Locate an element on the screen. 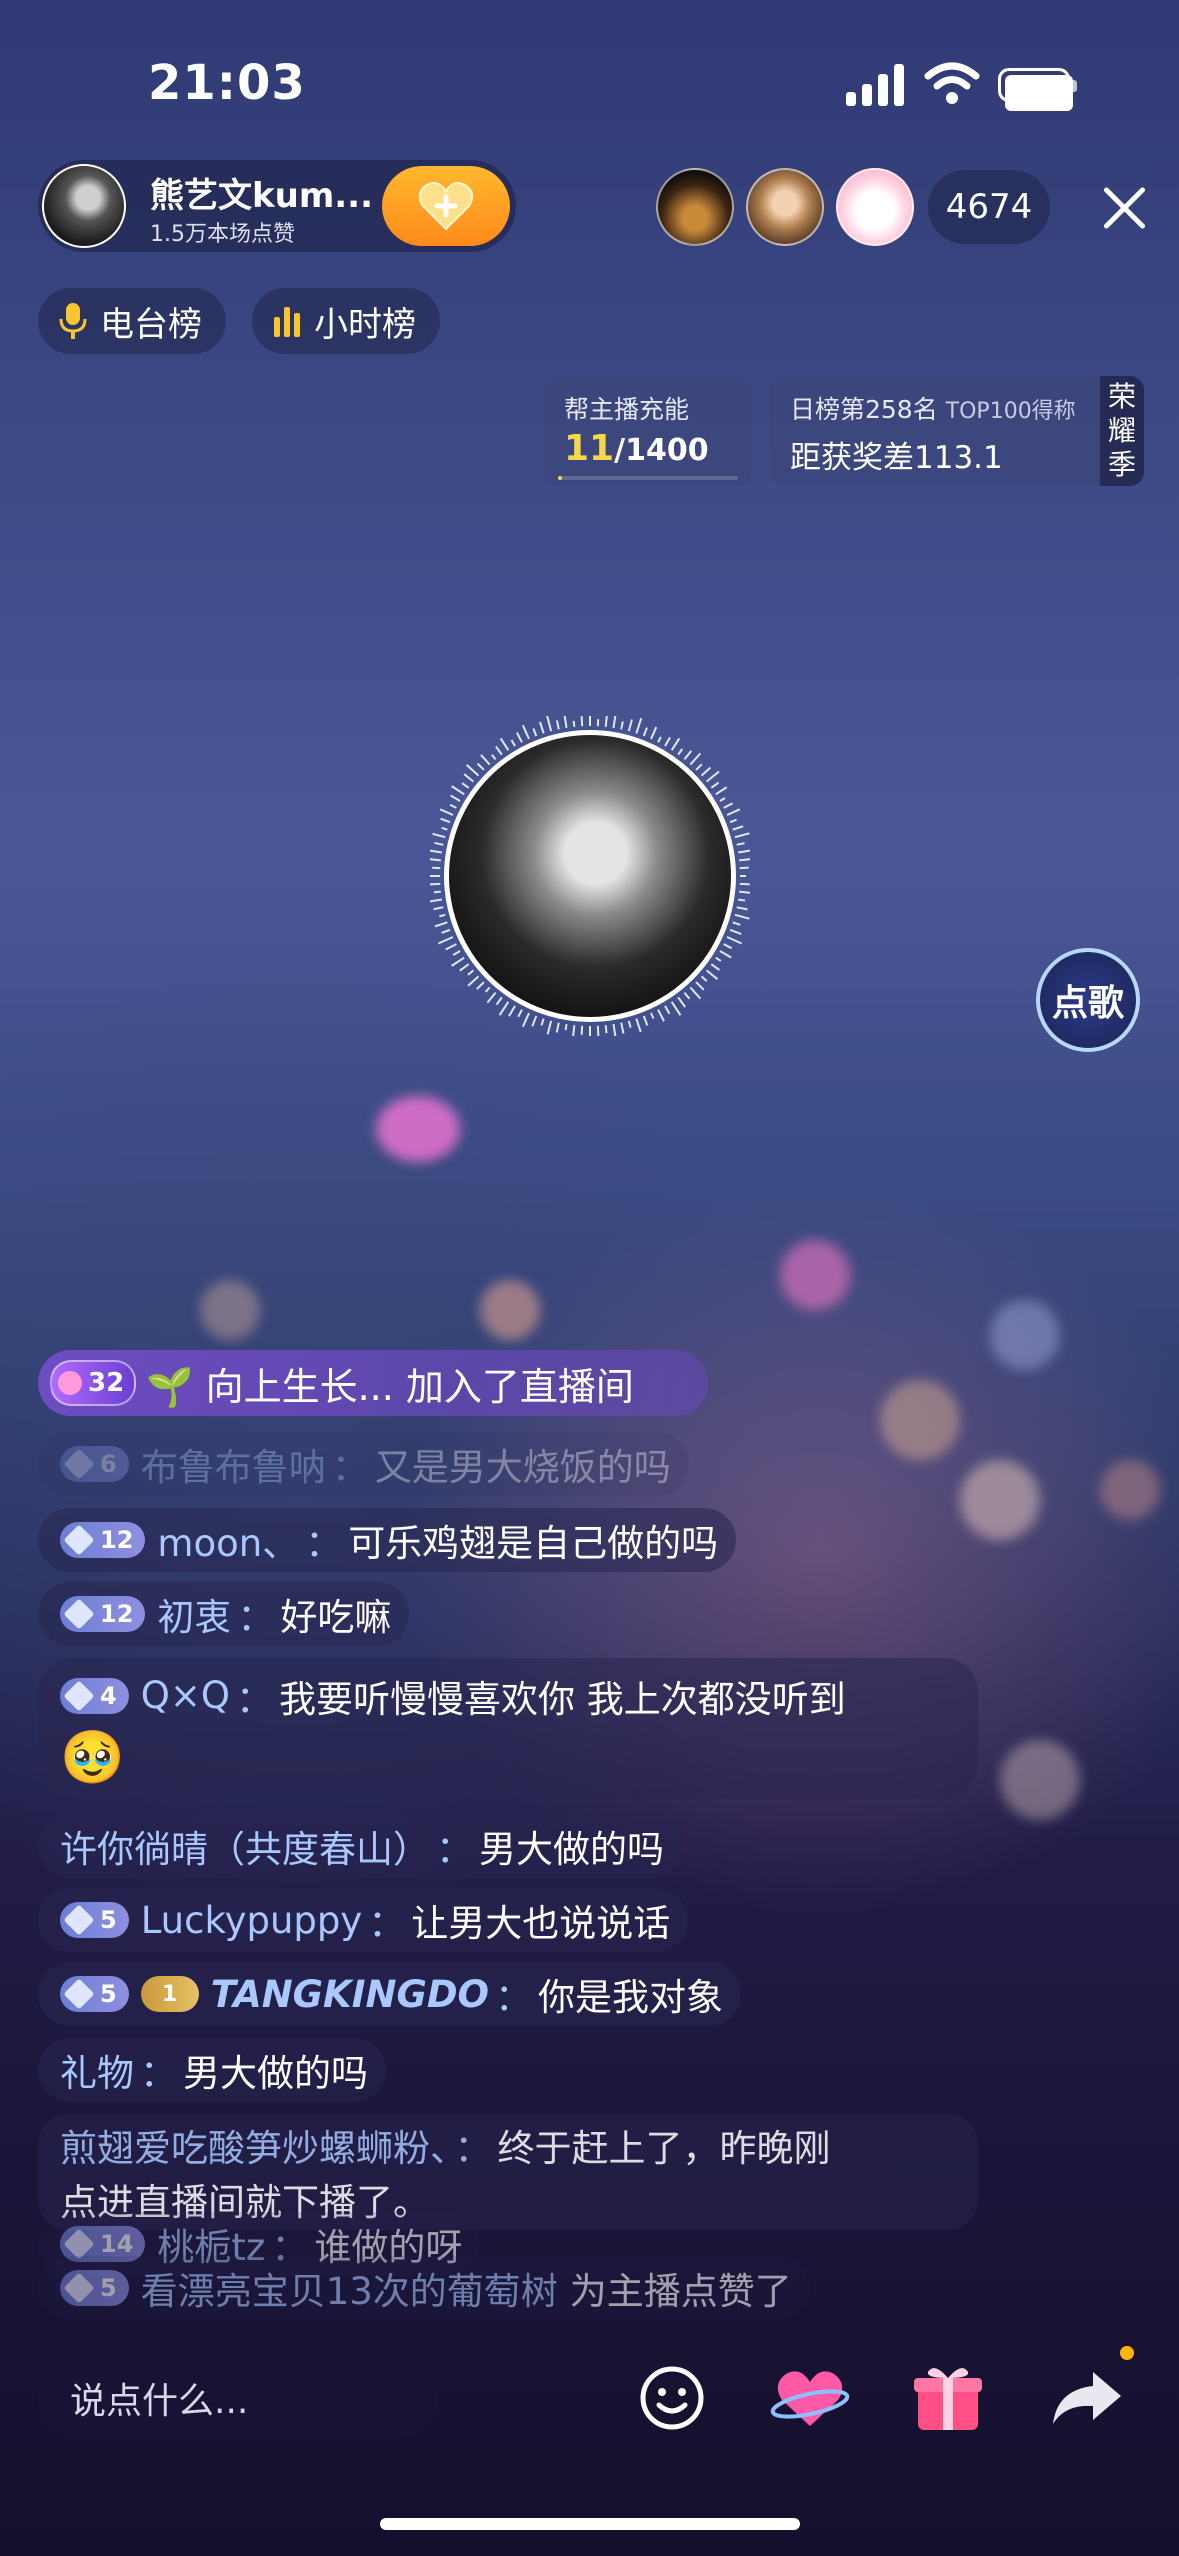  chat-username: Luckypuppy is located at coordinates (252, 1920).